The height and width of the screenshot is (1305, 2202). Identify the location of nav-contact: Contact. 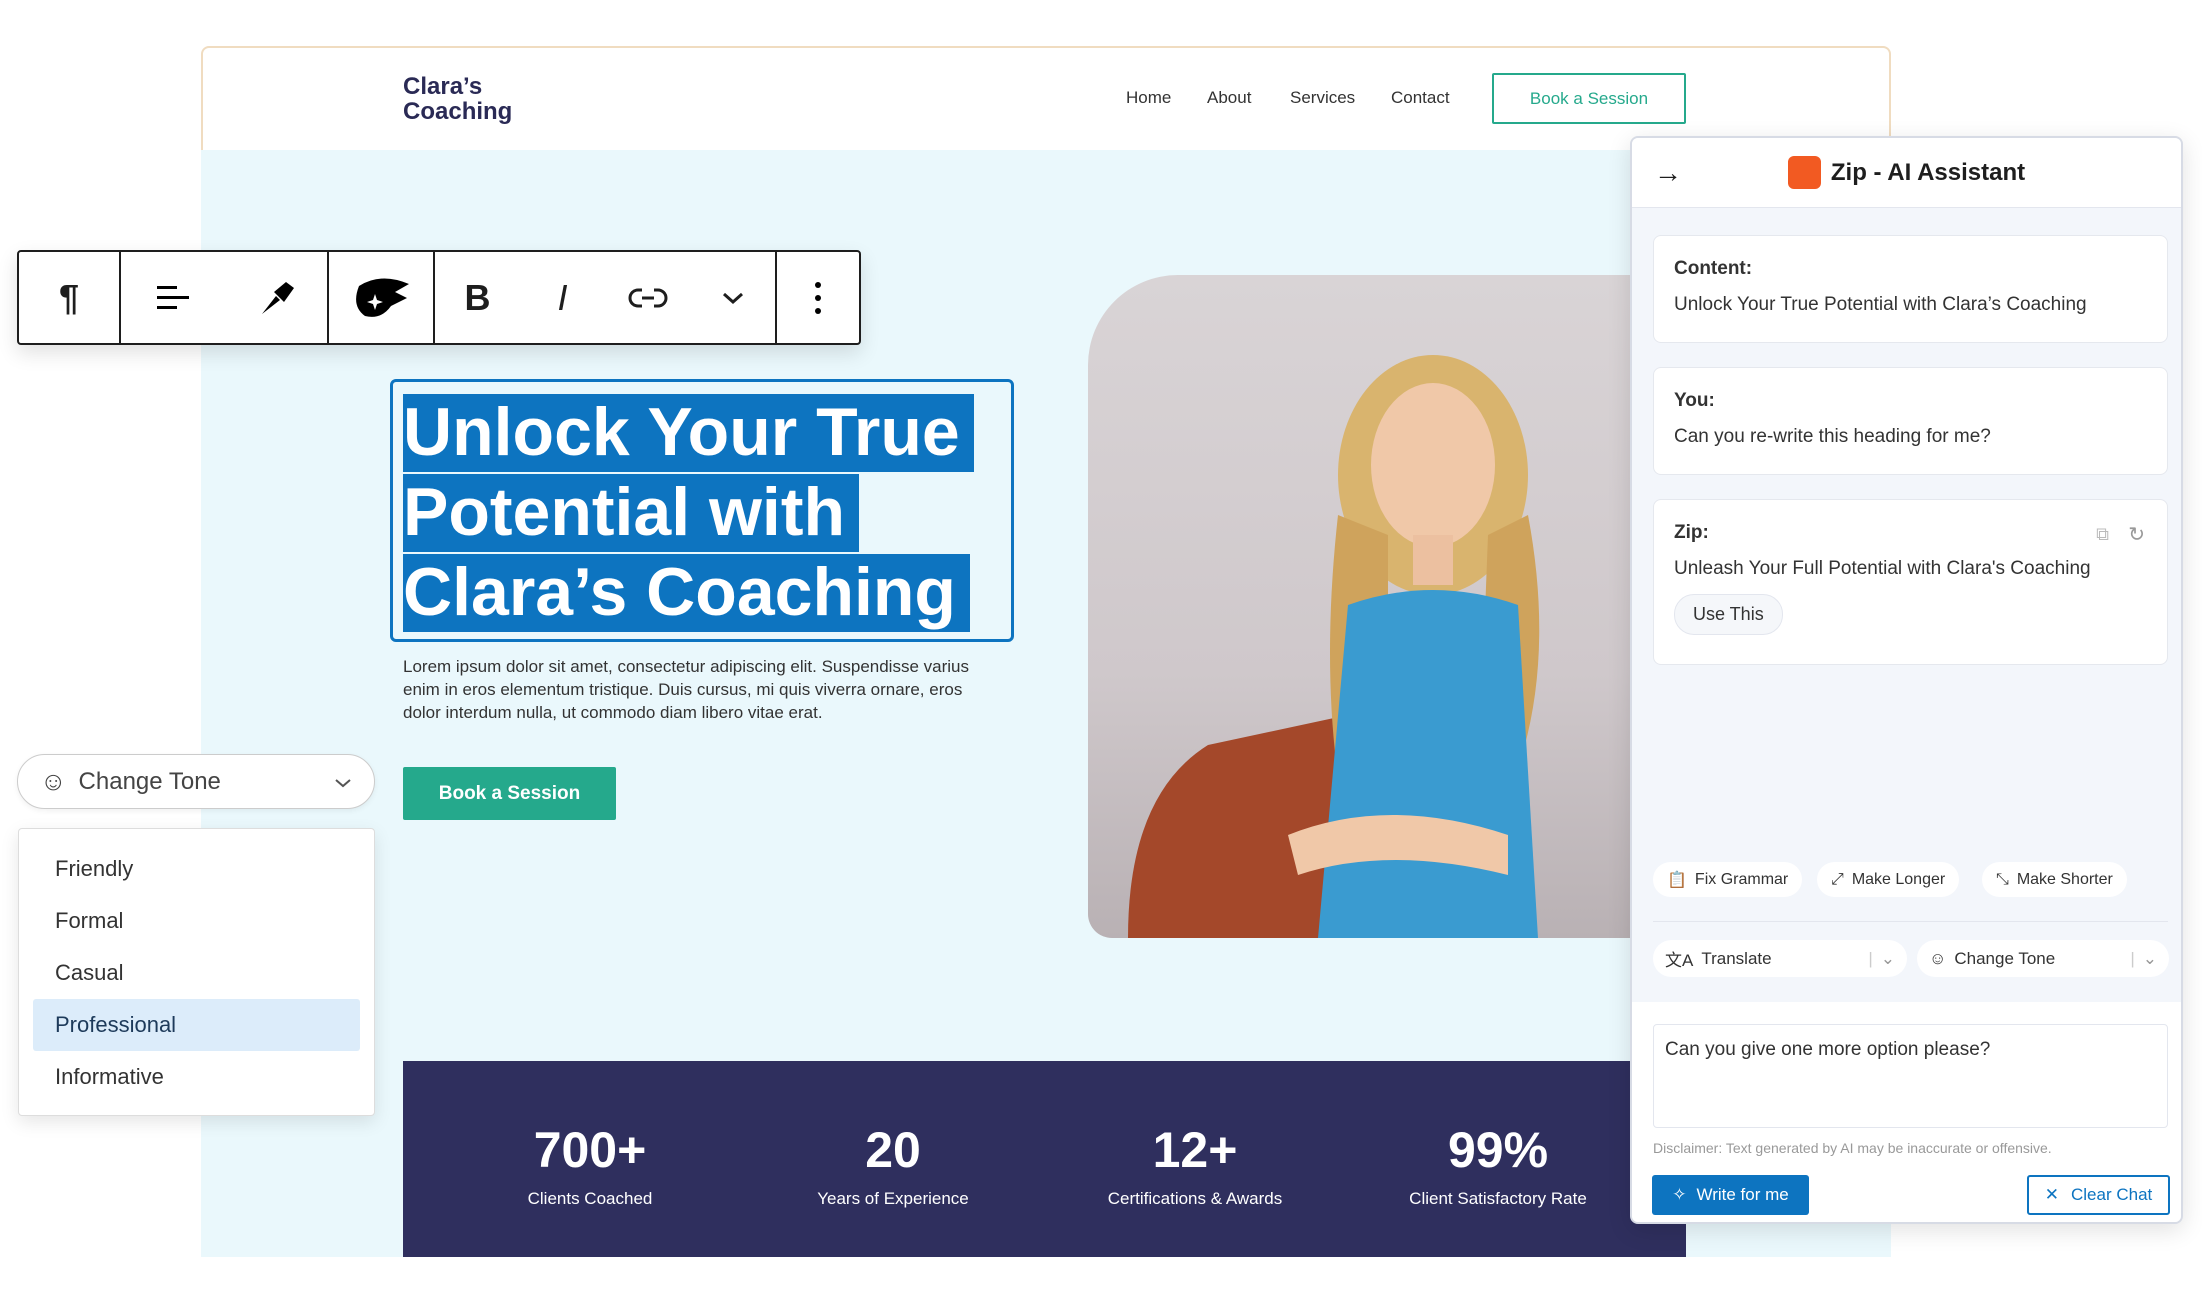
(1420, 98).